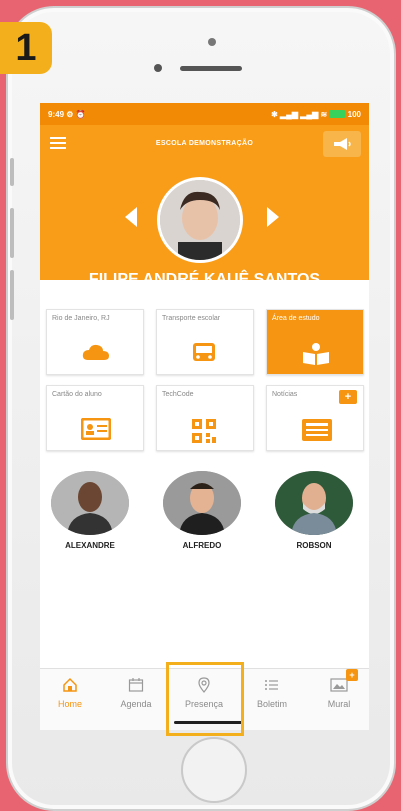  Describe the element at coordinates (96, 429) in the screenshot. I see `id-card-icon` at that location.